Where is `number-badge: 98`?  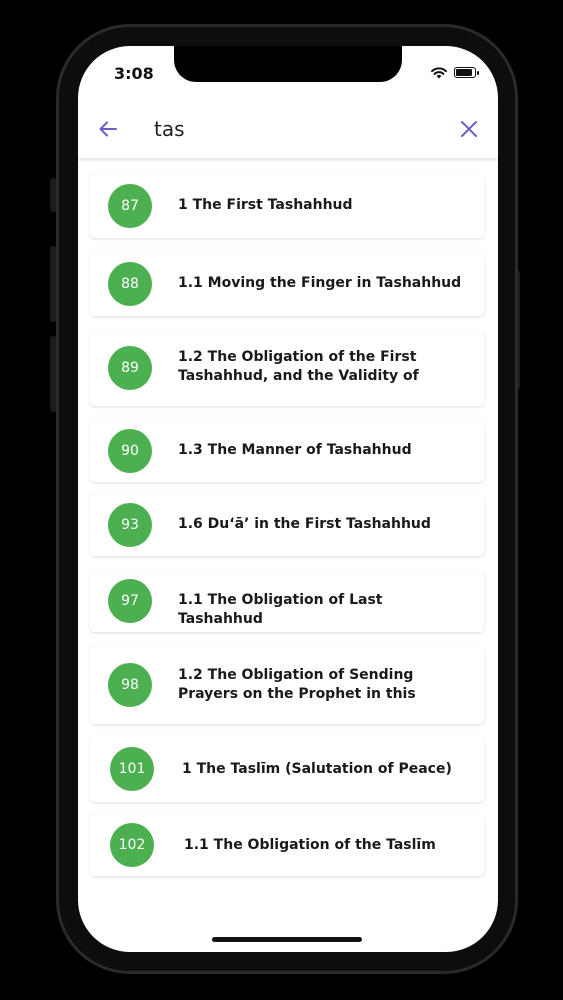 number-badge: 98 is located at coordinates (130, 685).